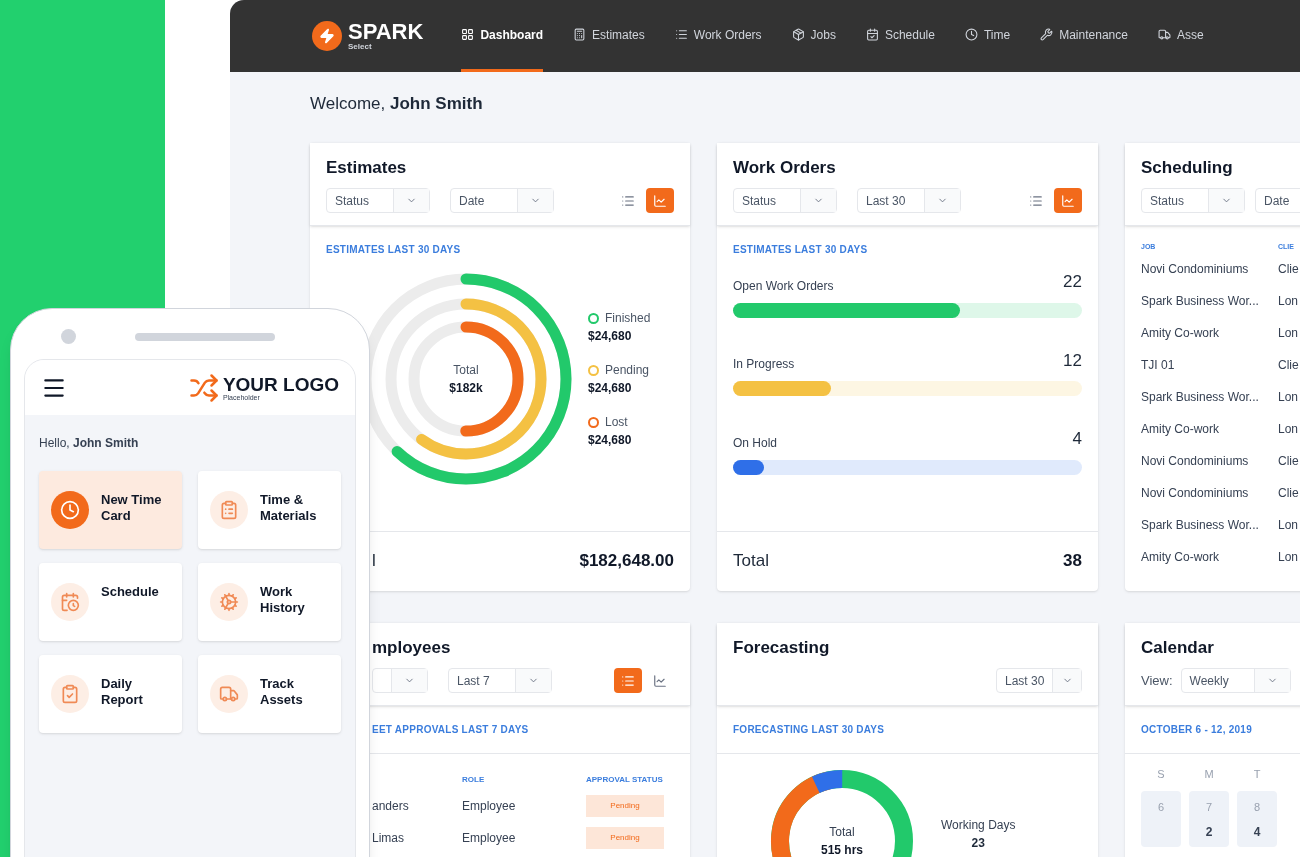 This screenshot has height=857, width=1300. What do you see at coordinates (764, 364) in the screenshot?
I see `bar-label: In Progress` at bounding box center [764, 364].